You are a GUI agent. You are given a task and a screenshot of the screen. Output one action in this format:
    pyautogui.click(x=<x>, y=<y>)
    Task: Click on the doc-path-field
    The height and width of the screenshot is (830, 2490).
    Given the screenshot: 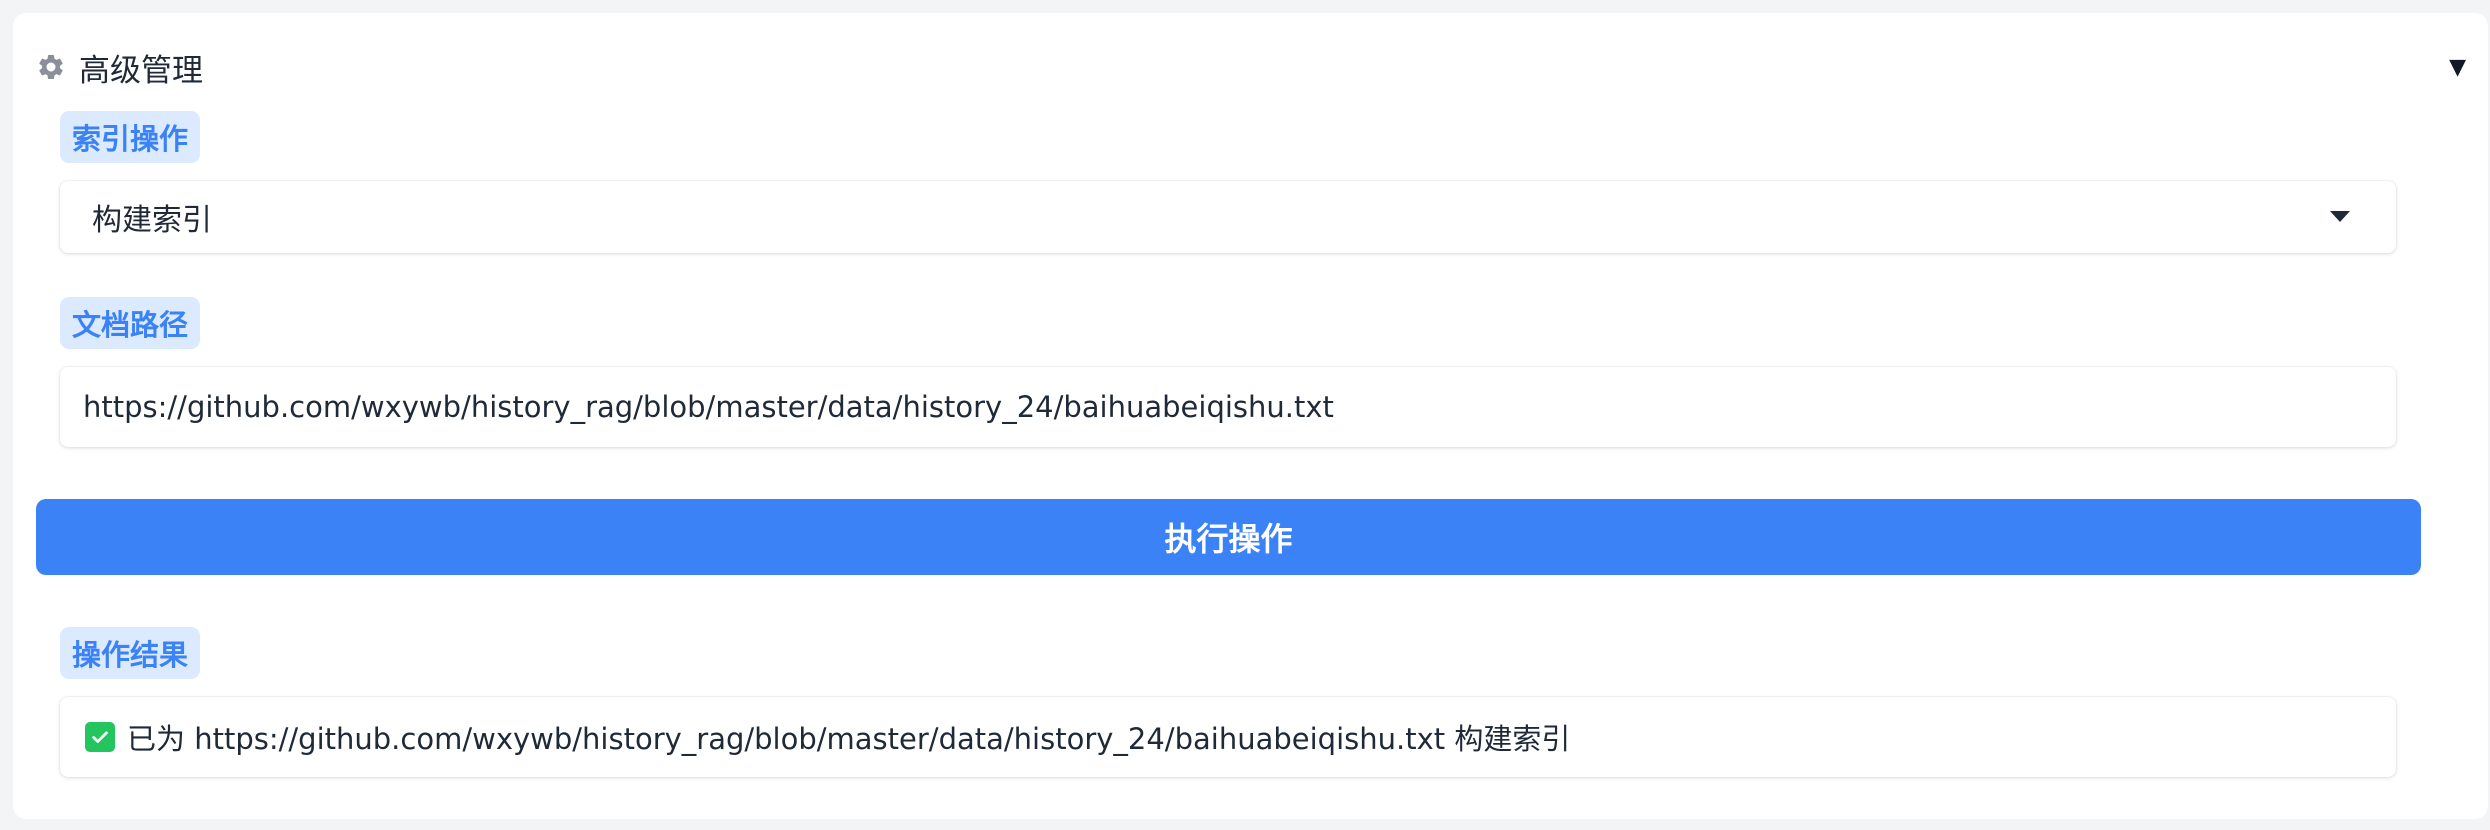 What is the action you would take?
    pyautogui.click(x=1228, y=407)
    